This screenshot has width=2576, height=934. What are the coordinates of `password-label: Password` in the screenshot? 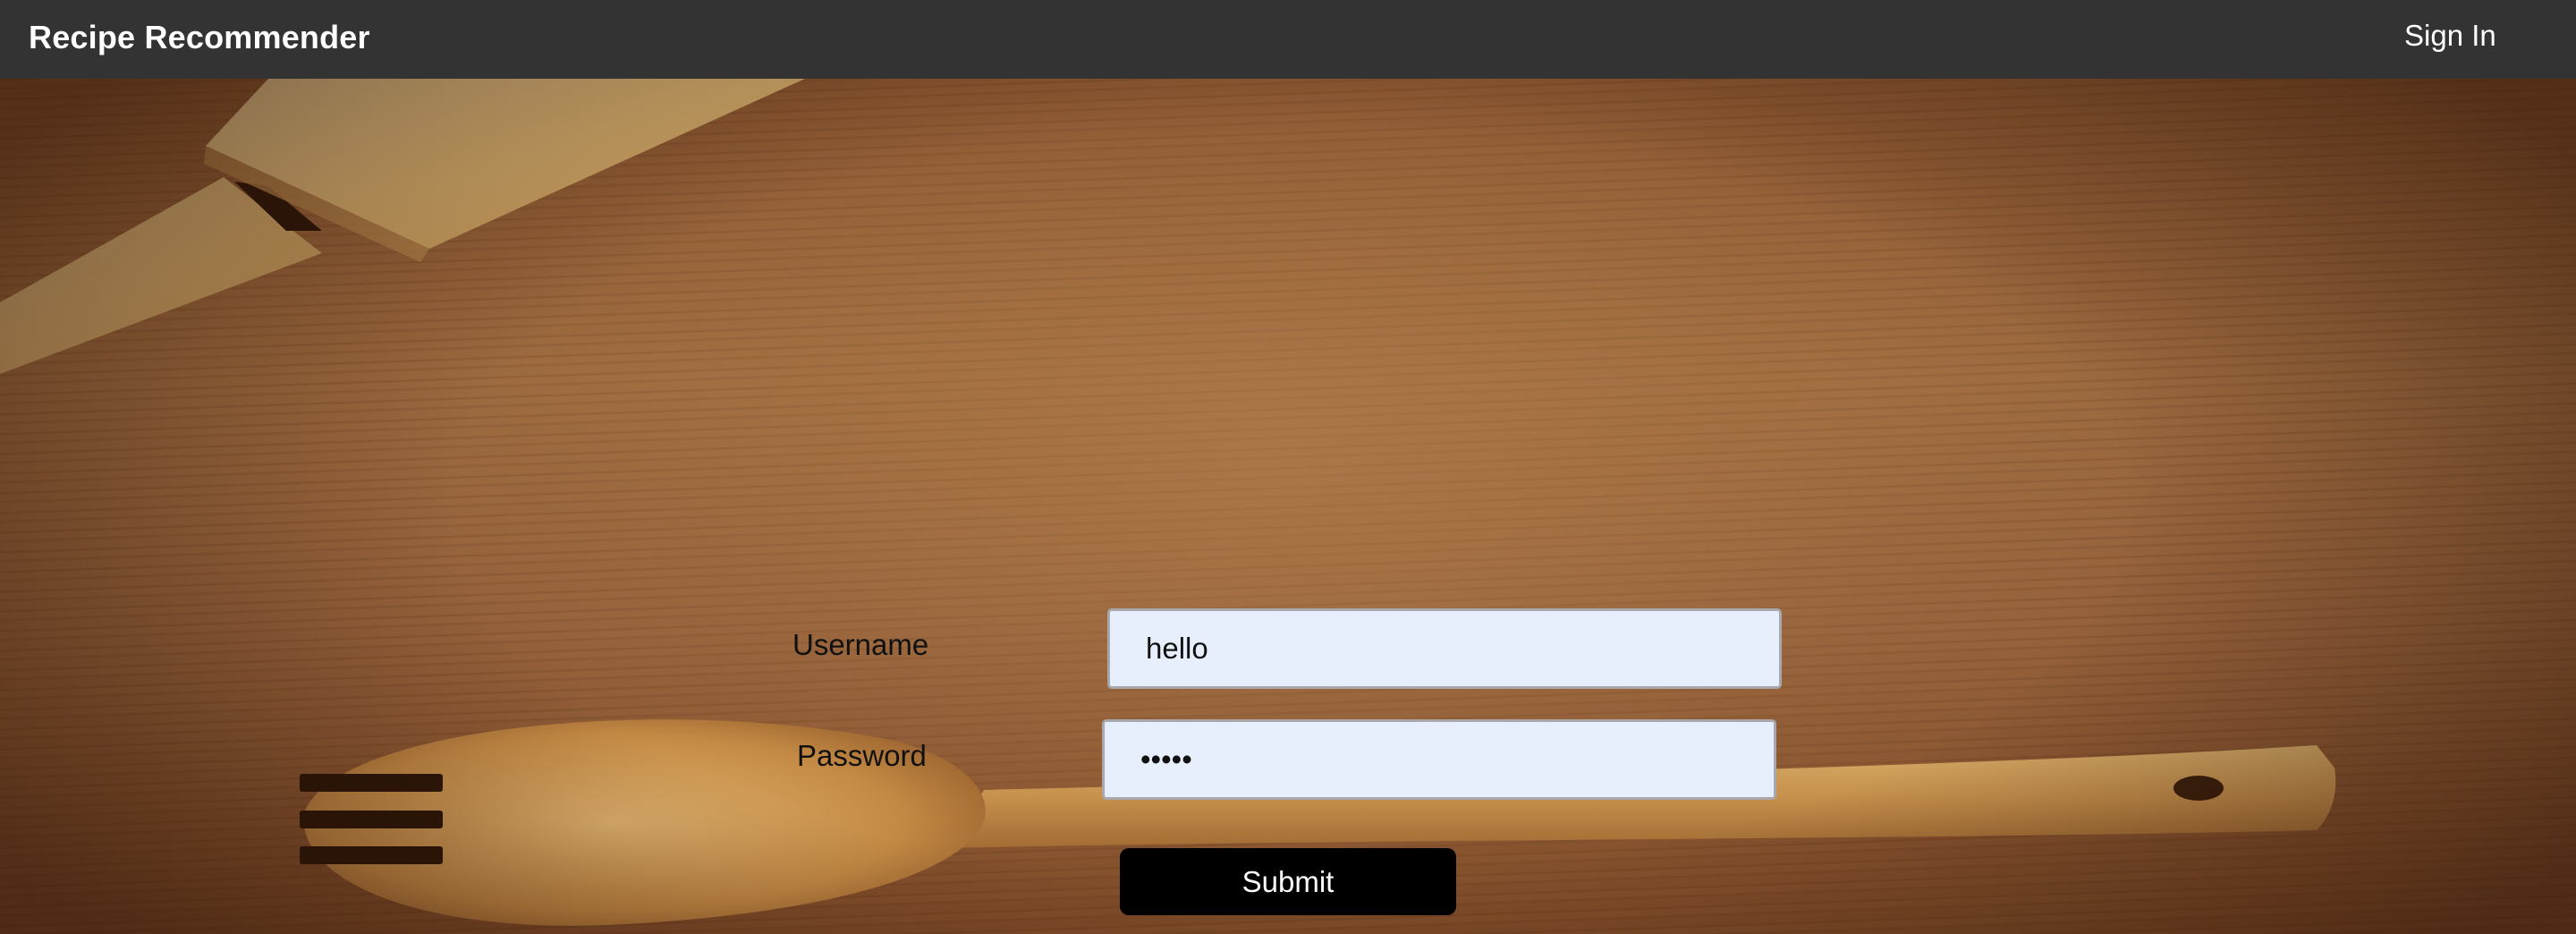 It's located at (862, 755).